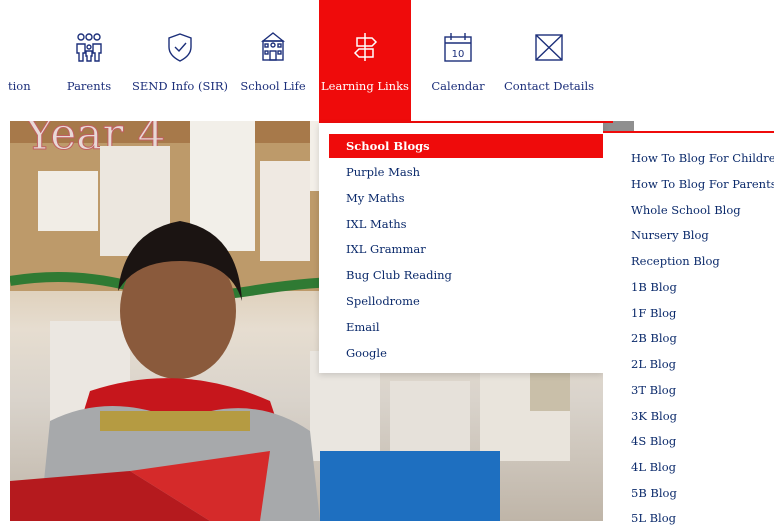 Image resolution: width=774 pixels, height=525 pixels. What do you see at coordinates (675, 261) in the screenshot?
I see `submenu-item-reception-blog: Reception Blog` at bounding box center [675, 261].